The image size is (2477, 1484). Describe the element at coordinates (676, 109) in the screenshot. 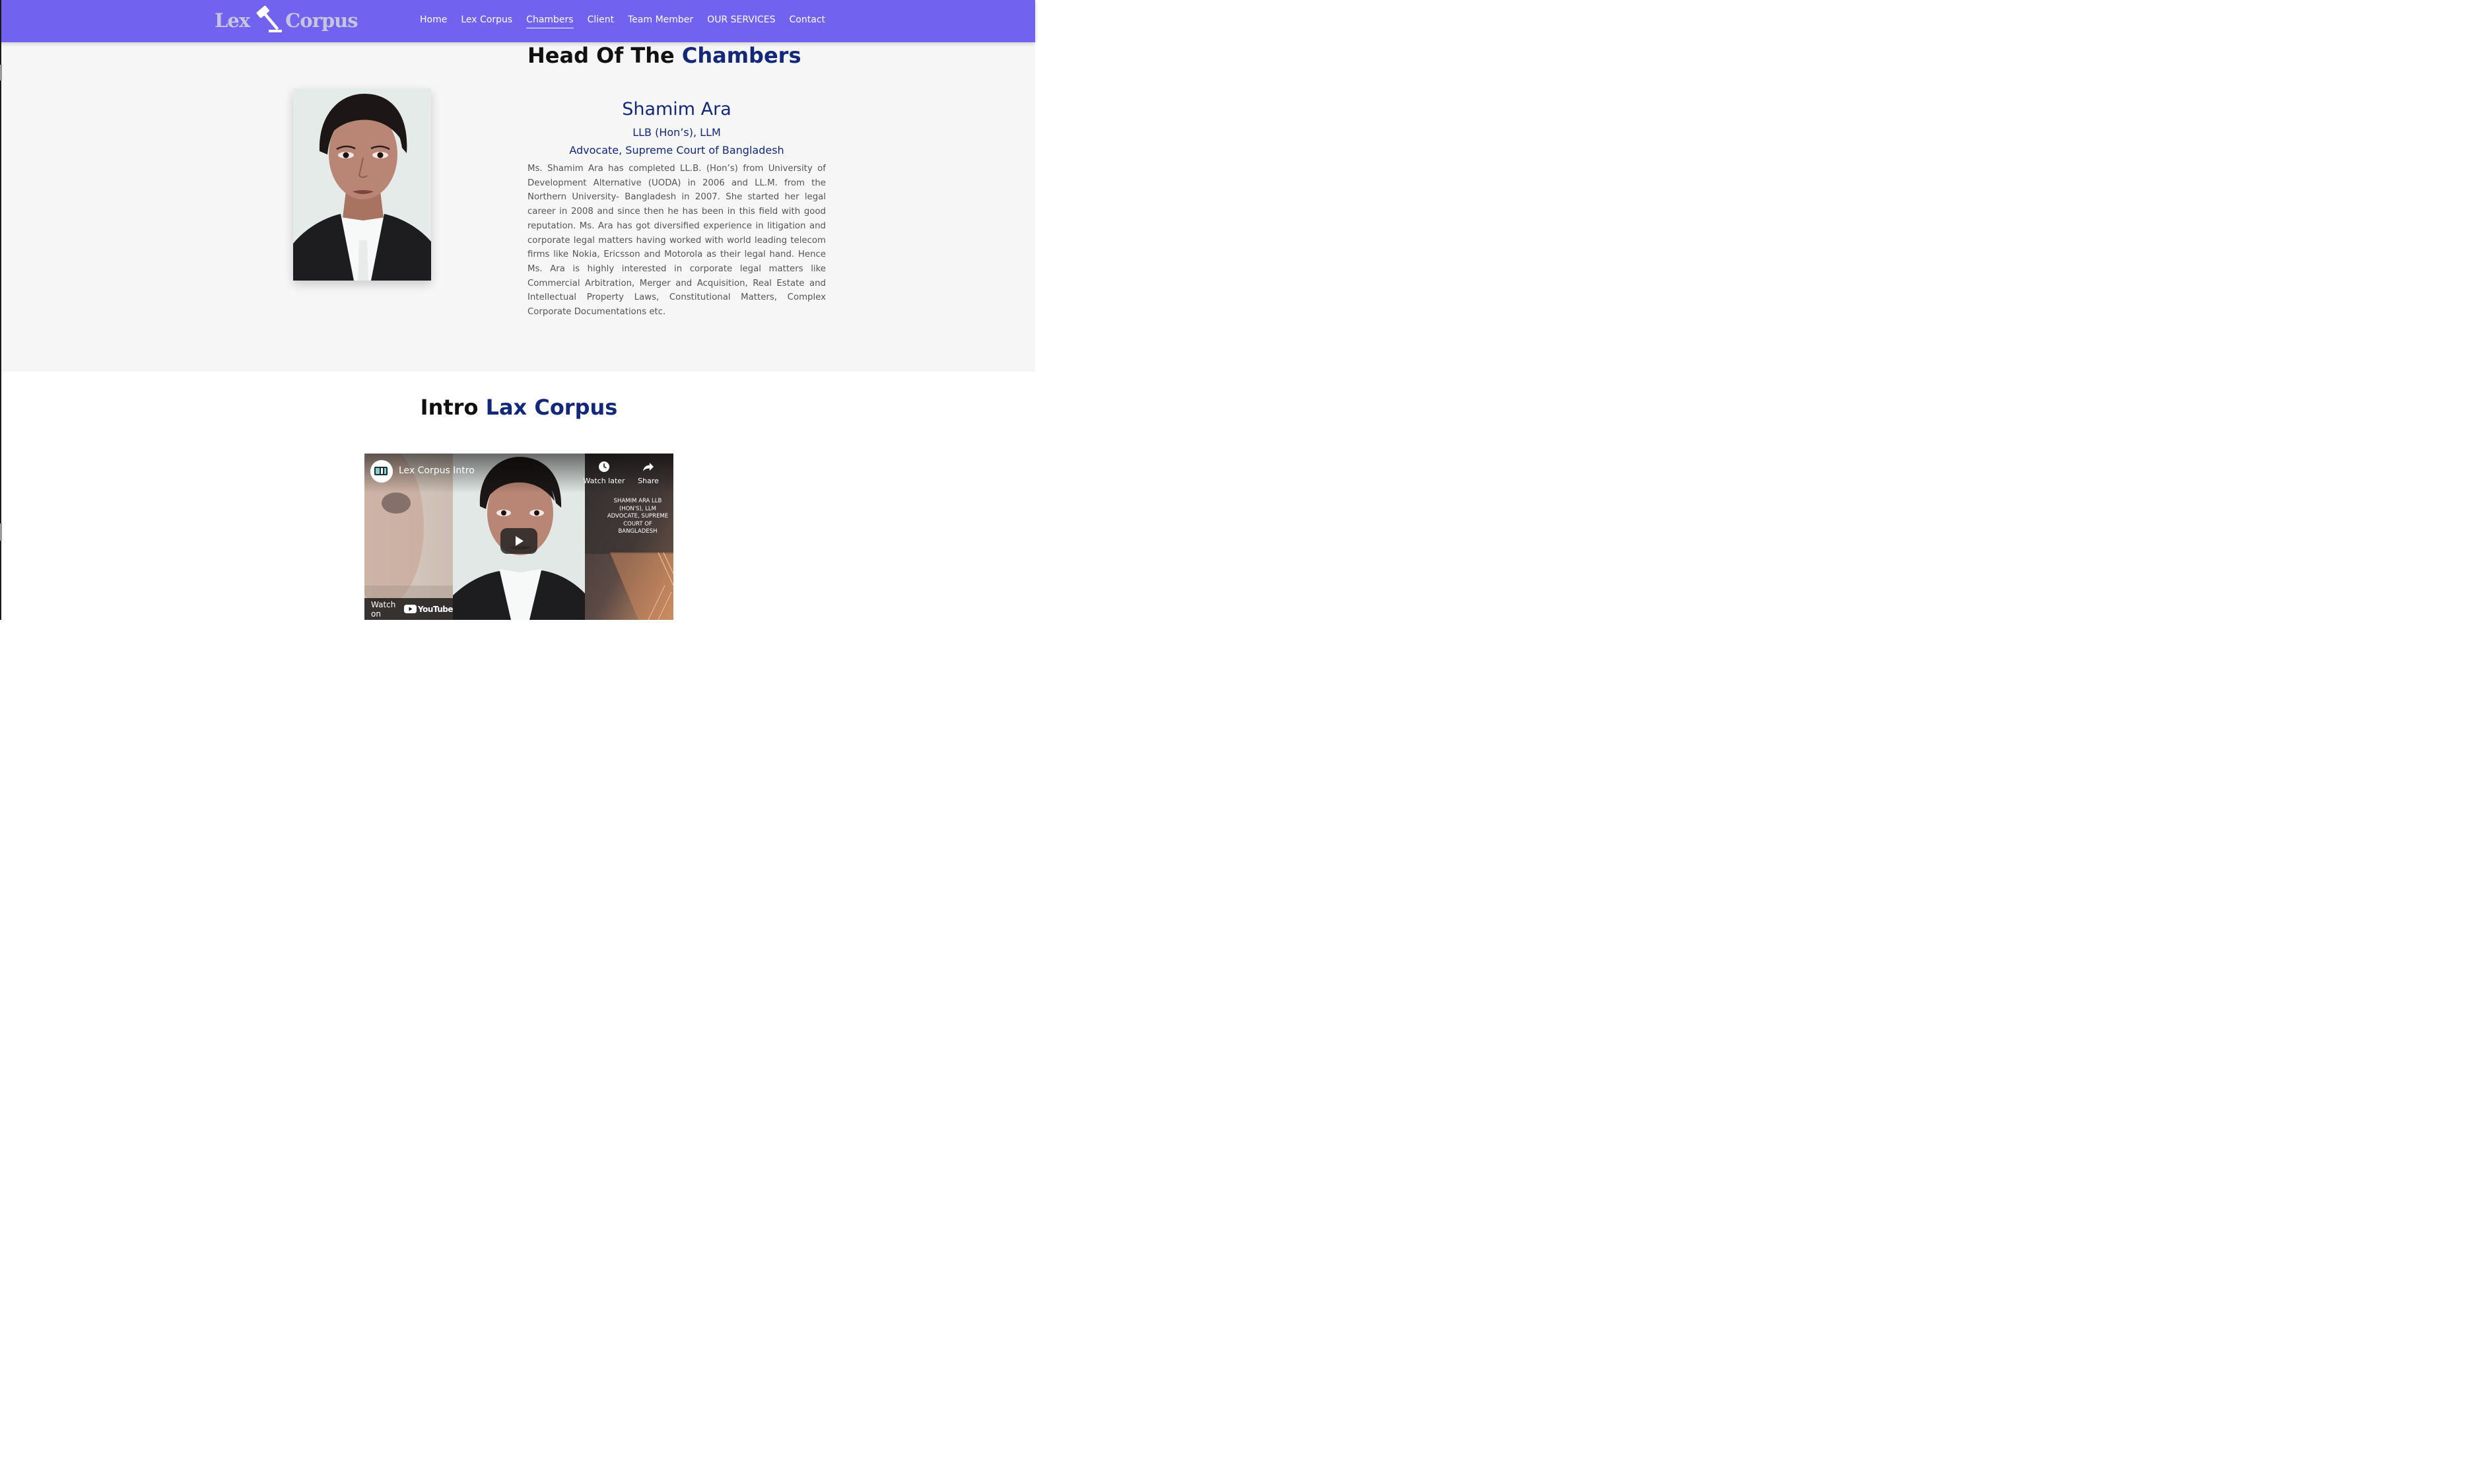

I see `profile-name: Shamim Ara` at that location.